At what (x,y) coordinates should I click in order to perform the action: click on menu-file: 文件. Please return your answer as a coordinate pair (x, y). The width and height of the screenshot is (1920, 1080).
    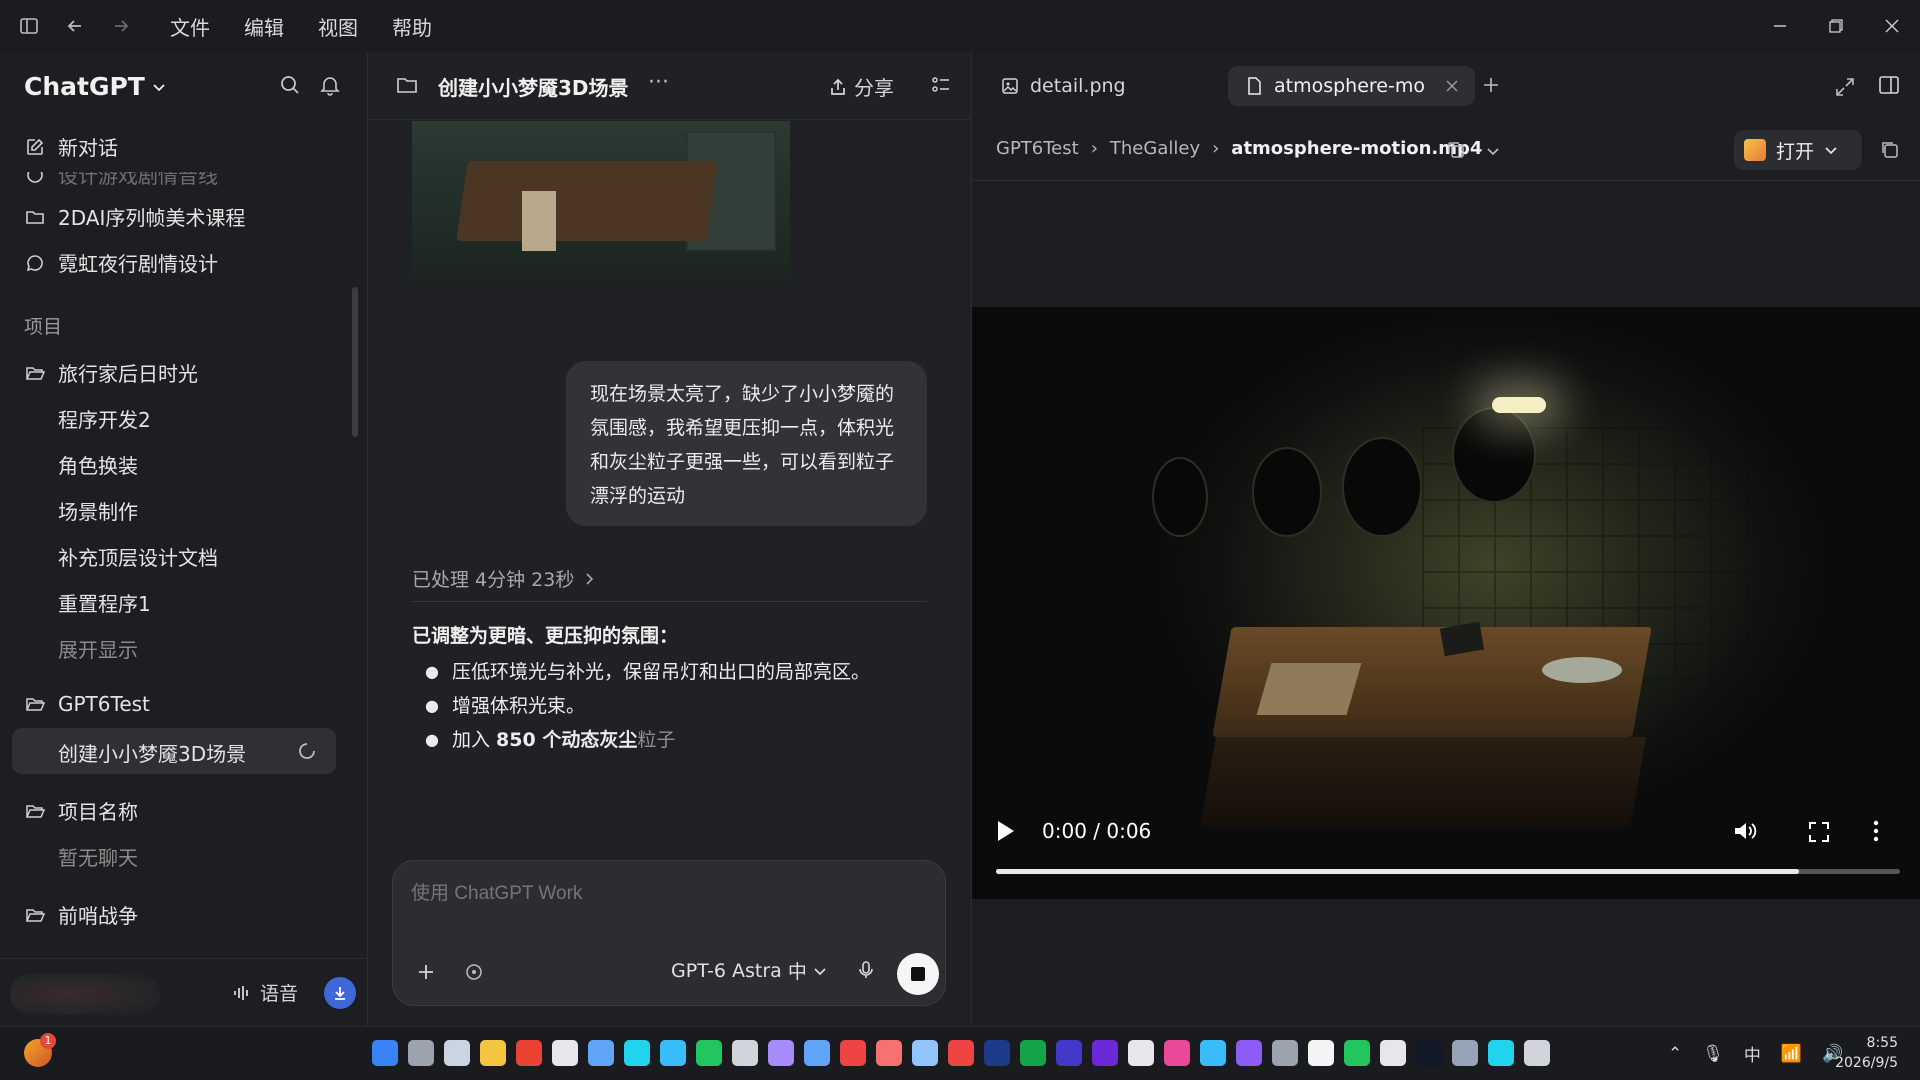
    Looking at the image, I should click on (190, 26).